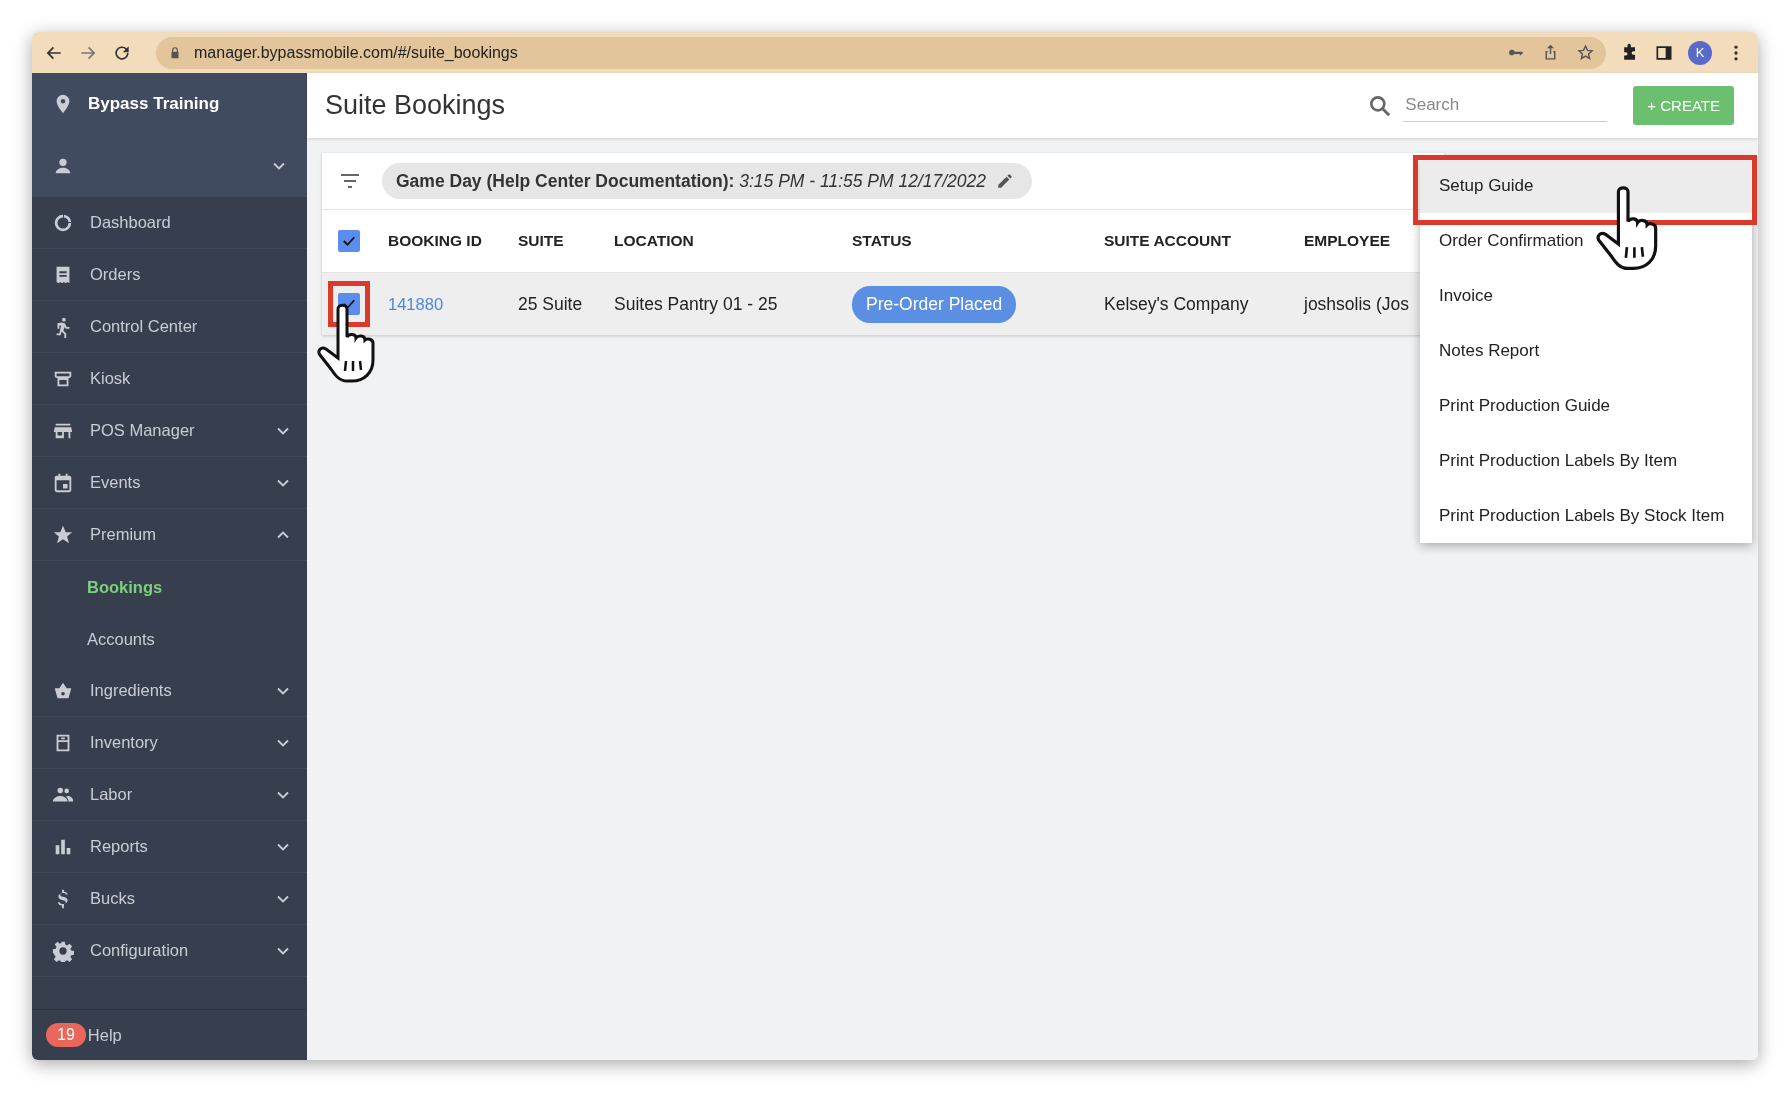  What do you see at coordinates (551, 304) in the screenshot?
I see `table-cell-text: 25 Suite` at bounding box center [551, 304].